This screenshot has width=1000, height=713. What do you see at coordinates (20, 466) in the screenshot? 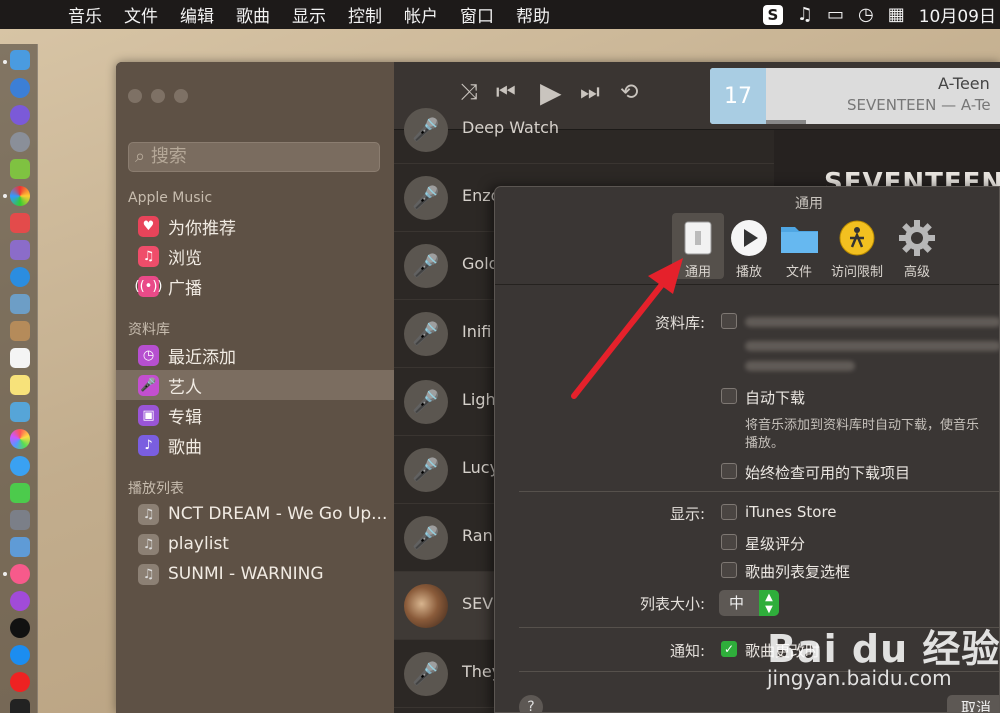
I see `messages-icon` at bounding box center [20, 466].